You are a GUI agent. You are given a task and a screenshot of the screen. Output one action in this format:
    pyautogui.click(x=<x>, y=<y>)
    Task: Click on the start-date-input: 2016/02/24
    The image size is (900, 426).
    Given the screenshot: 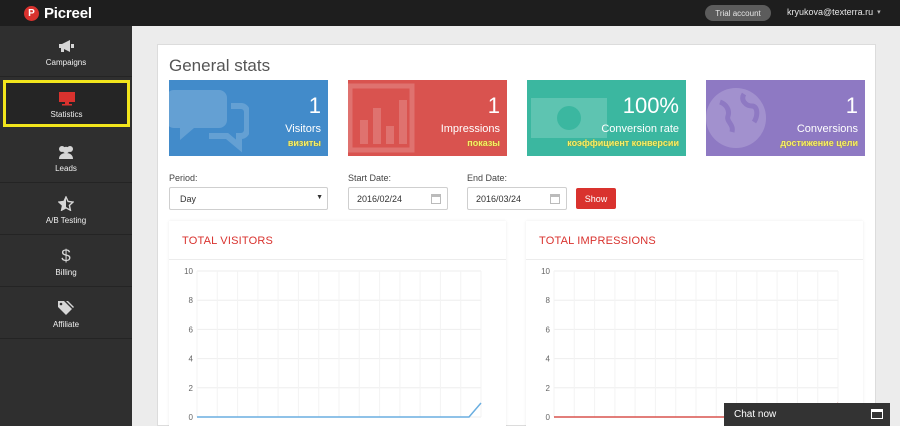 What is the action you would take?
    pyautogui.click(x=398, y=198)
    